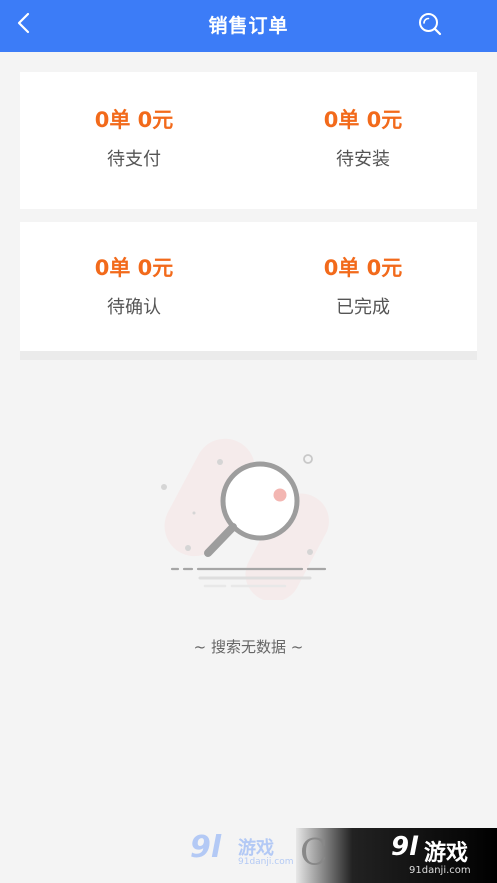 The width and height of the screenshot is (497, 883). I want to click on stat-pending-payment: 0单 0元 待支付, so click(134, 139).